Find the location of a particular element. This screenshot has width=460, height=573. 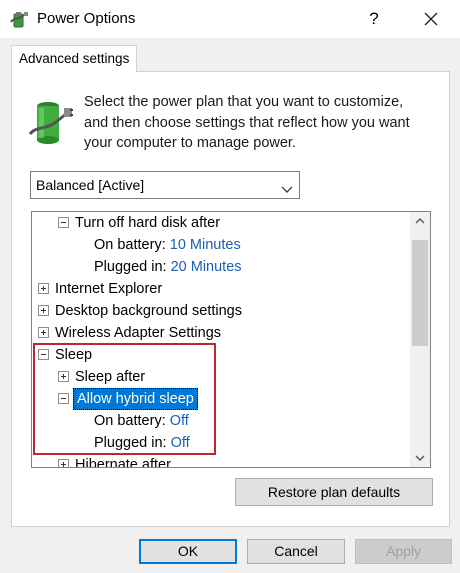

scroll-down-button is located at coordinates (420, 458).